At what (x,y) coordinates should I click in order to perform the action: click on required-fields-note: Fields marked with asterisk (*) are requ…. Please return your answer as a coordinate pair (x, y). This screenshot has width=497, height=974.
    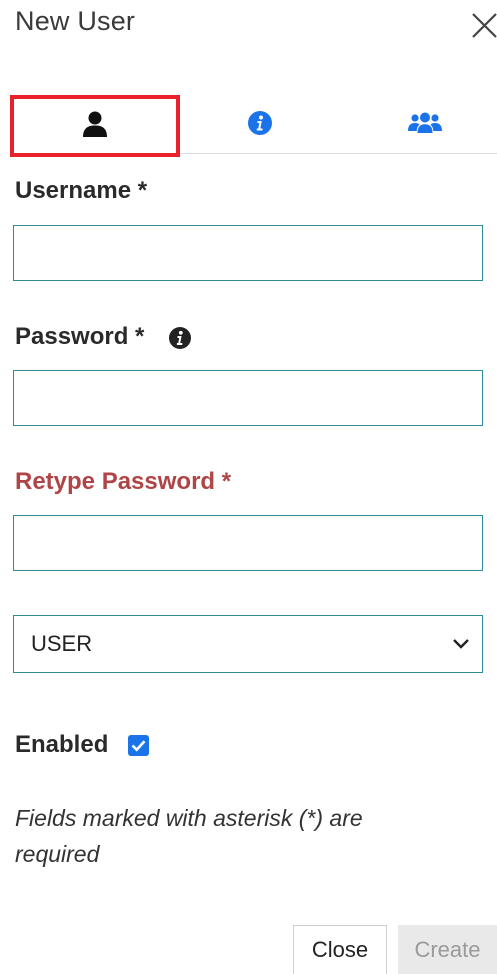
    Looking at the image, I should click on (189, 836).